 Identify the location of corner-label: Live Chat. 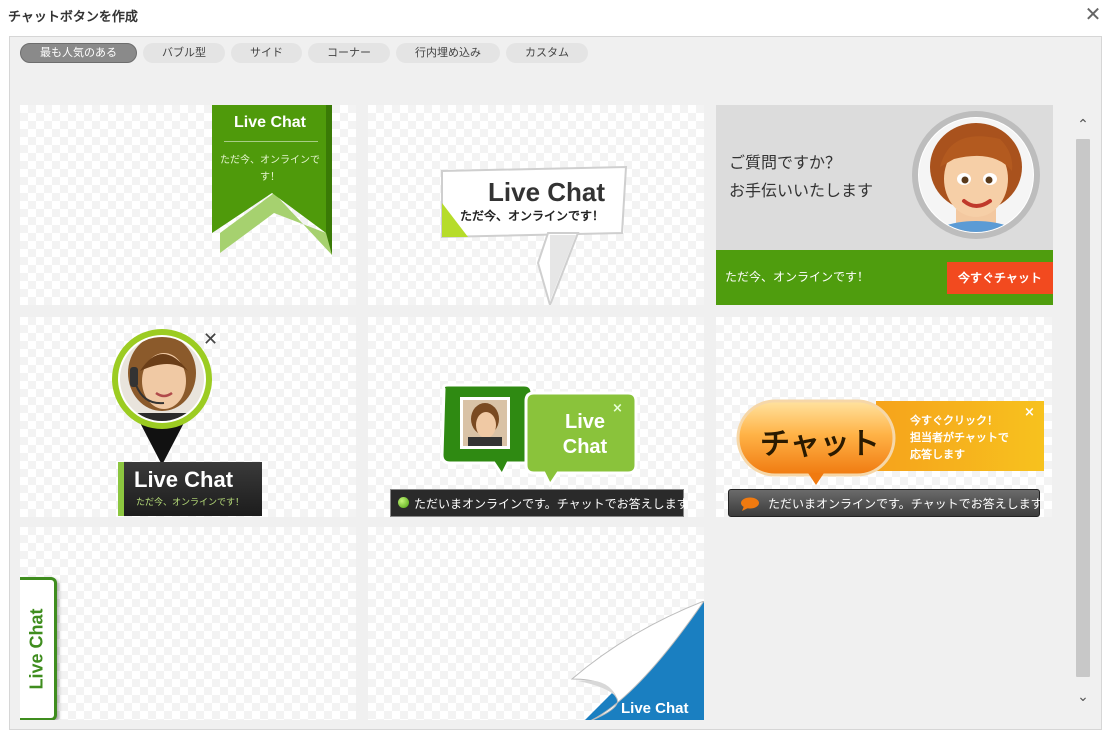
(655, 708).